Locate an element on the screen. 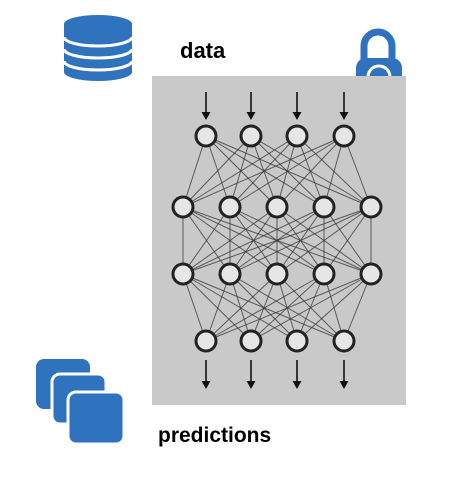 The width and height of the screenshot is (464, 480). output-label: predictions is located at coordinates (215, 435).